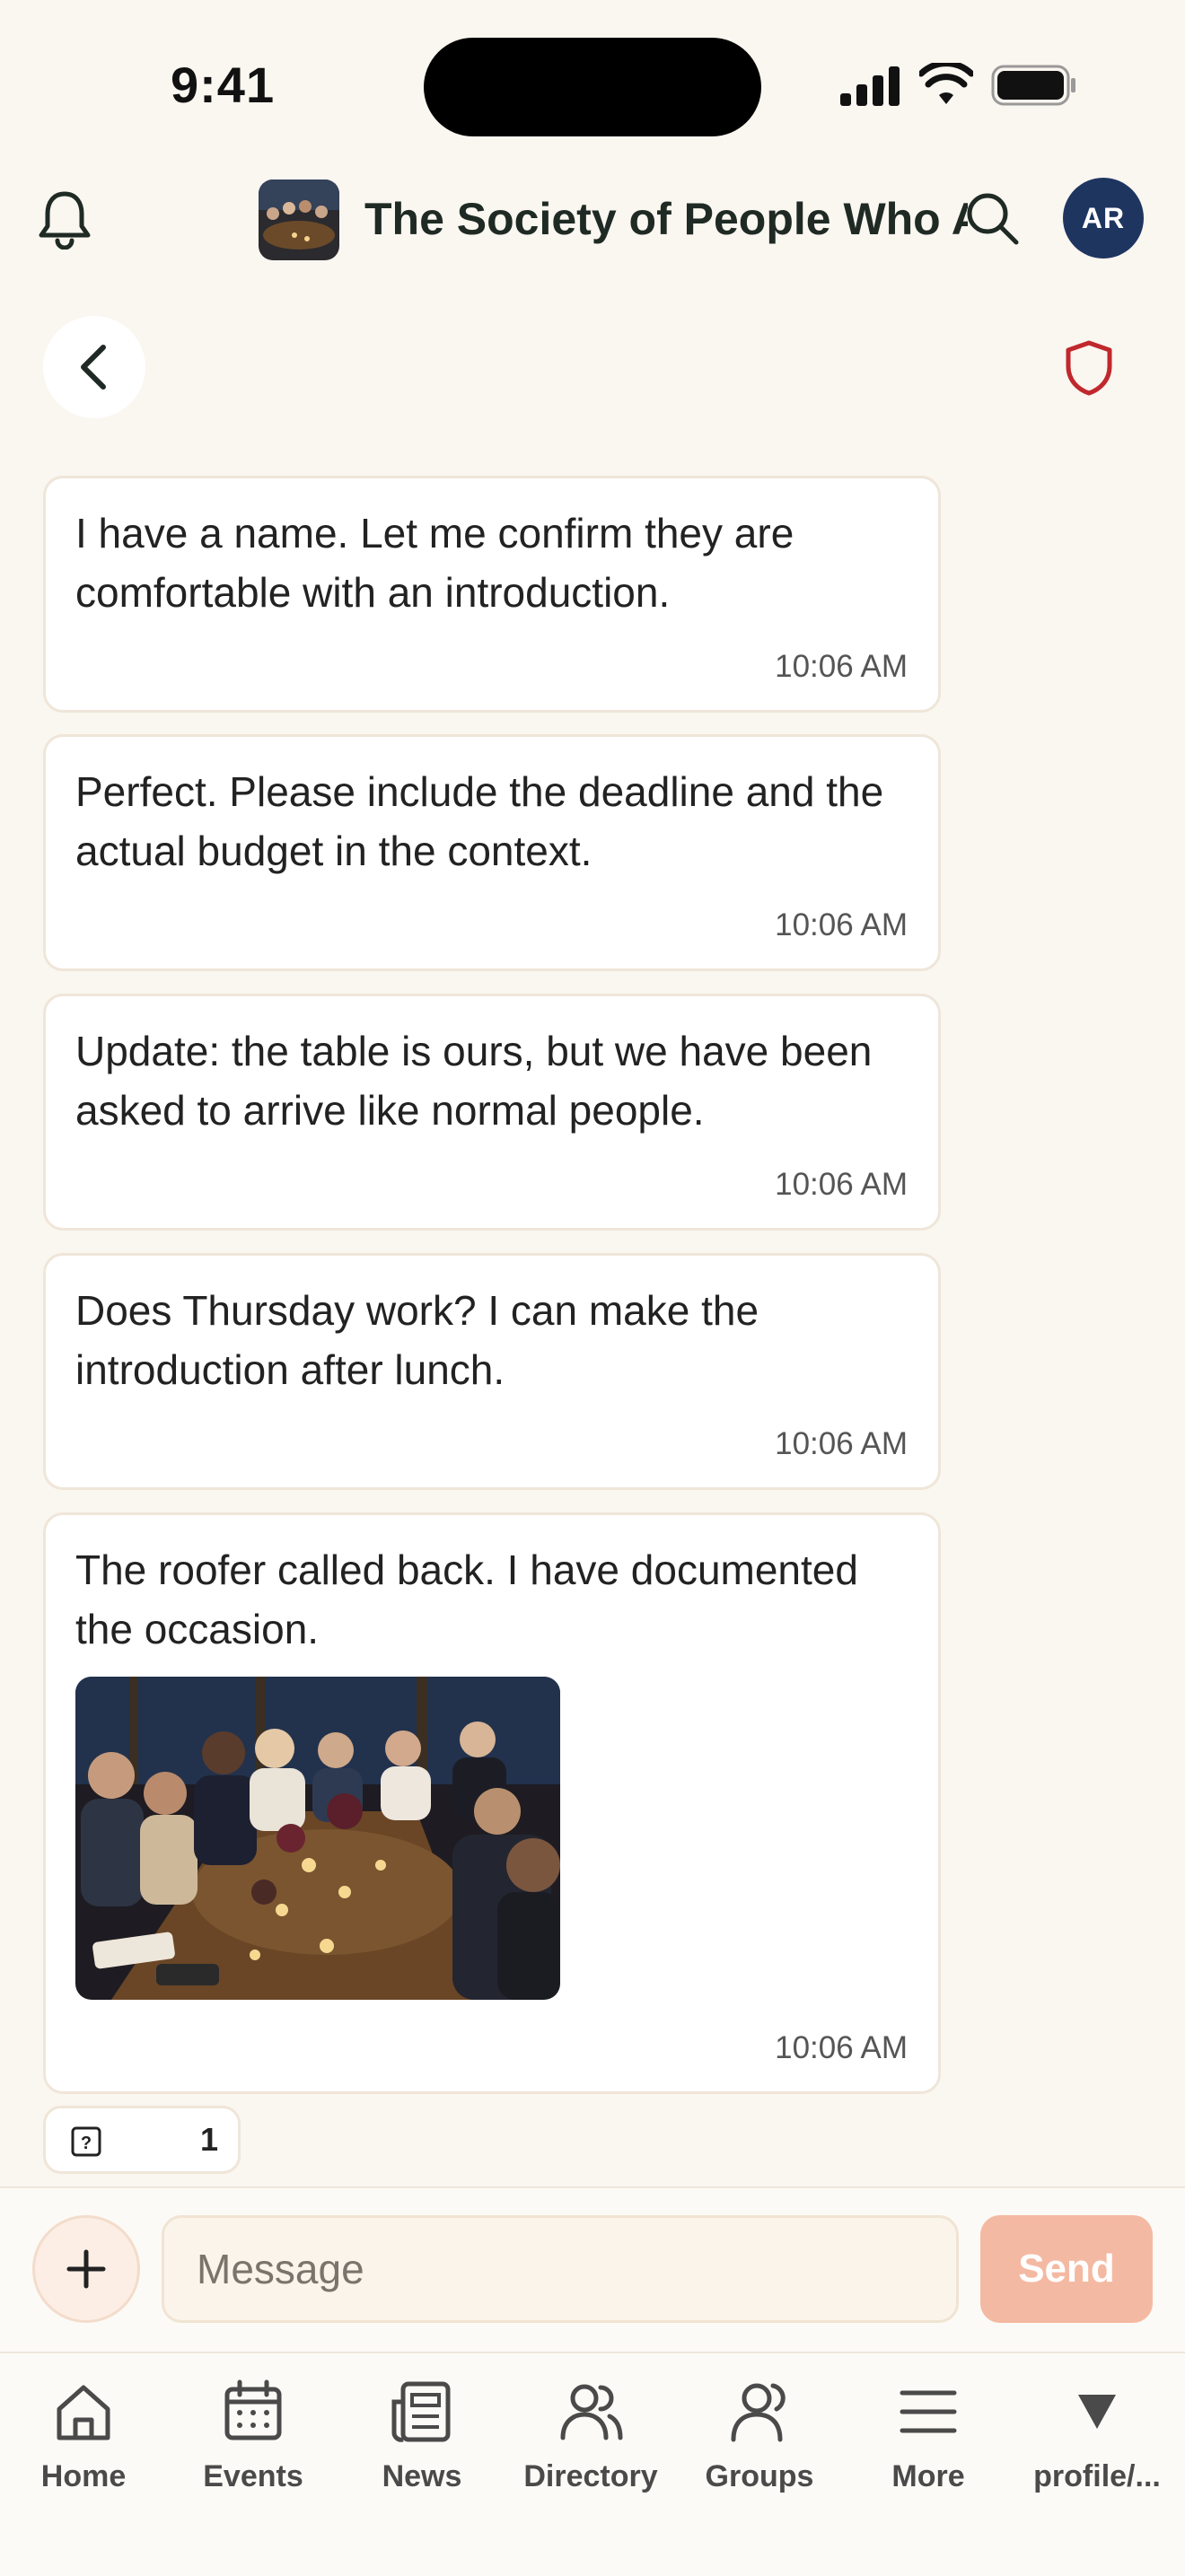 The width and height of the screenshot is (1185, 2576). Describe the element at coordinates (83, 2476) in the screenshot. I see `tab-label: Home` at that location.